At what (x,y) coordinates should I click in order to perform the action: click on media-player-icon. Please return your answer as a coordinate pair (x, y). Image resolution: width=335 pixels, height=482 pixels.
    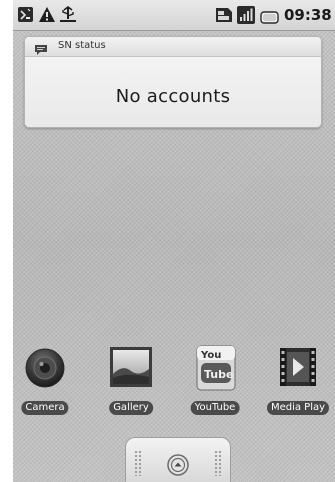
    Looking at the image, I should click on (298, 369).